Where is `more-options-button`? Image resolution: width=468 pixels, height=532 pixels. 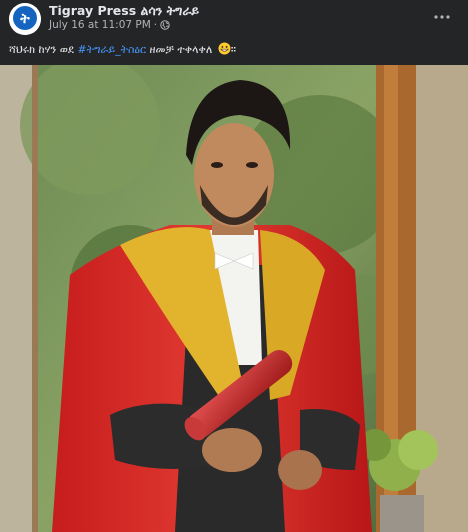
more-options-button is located at coordinates (442, 17).